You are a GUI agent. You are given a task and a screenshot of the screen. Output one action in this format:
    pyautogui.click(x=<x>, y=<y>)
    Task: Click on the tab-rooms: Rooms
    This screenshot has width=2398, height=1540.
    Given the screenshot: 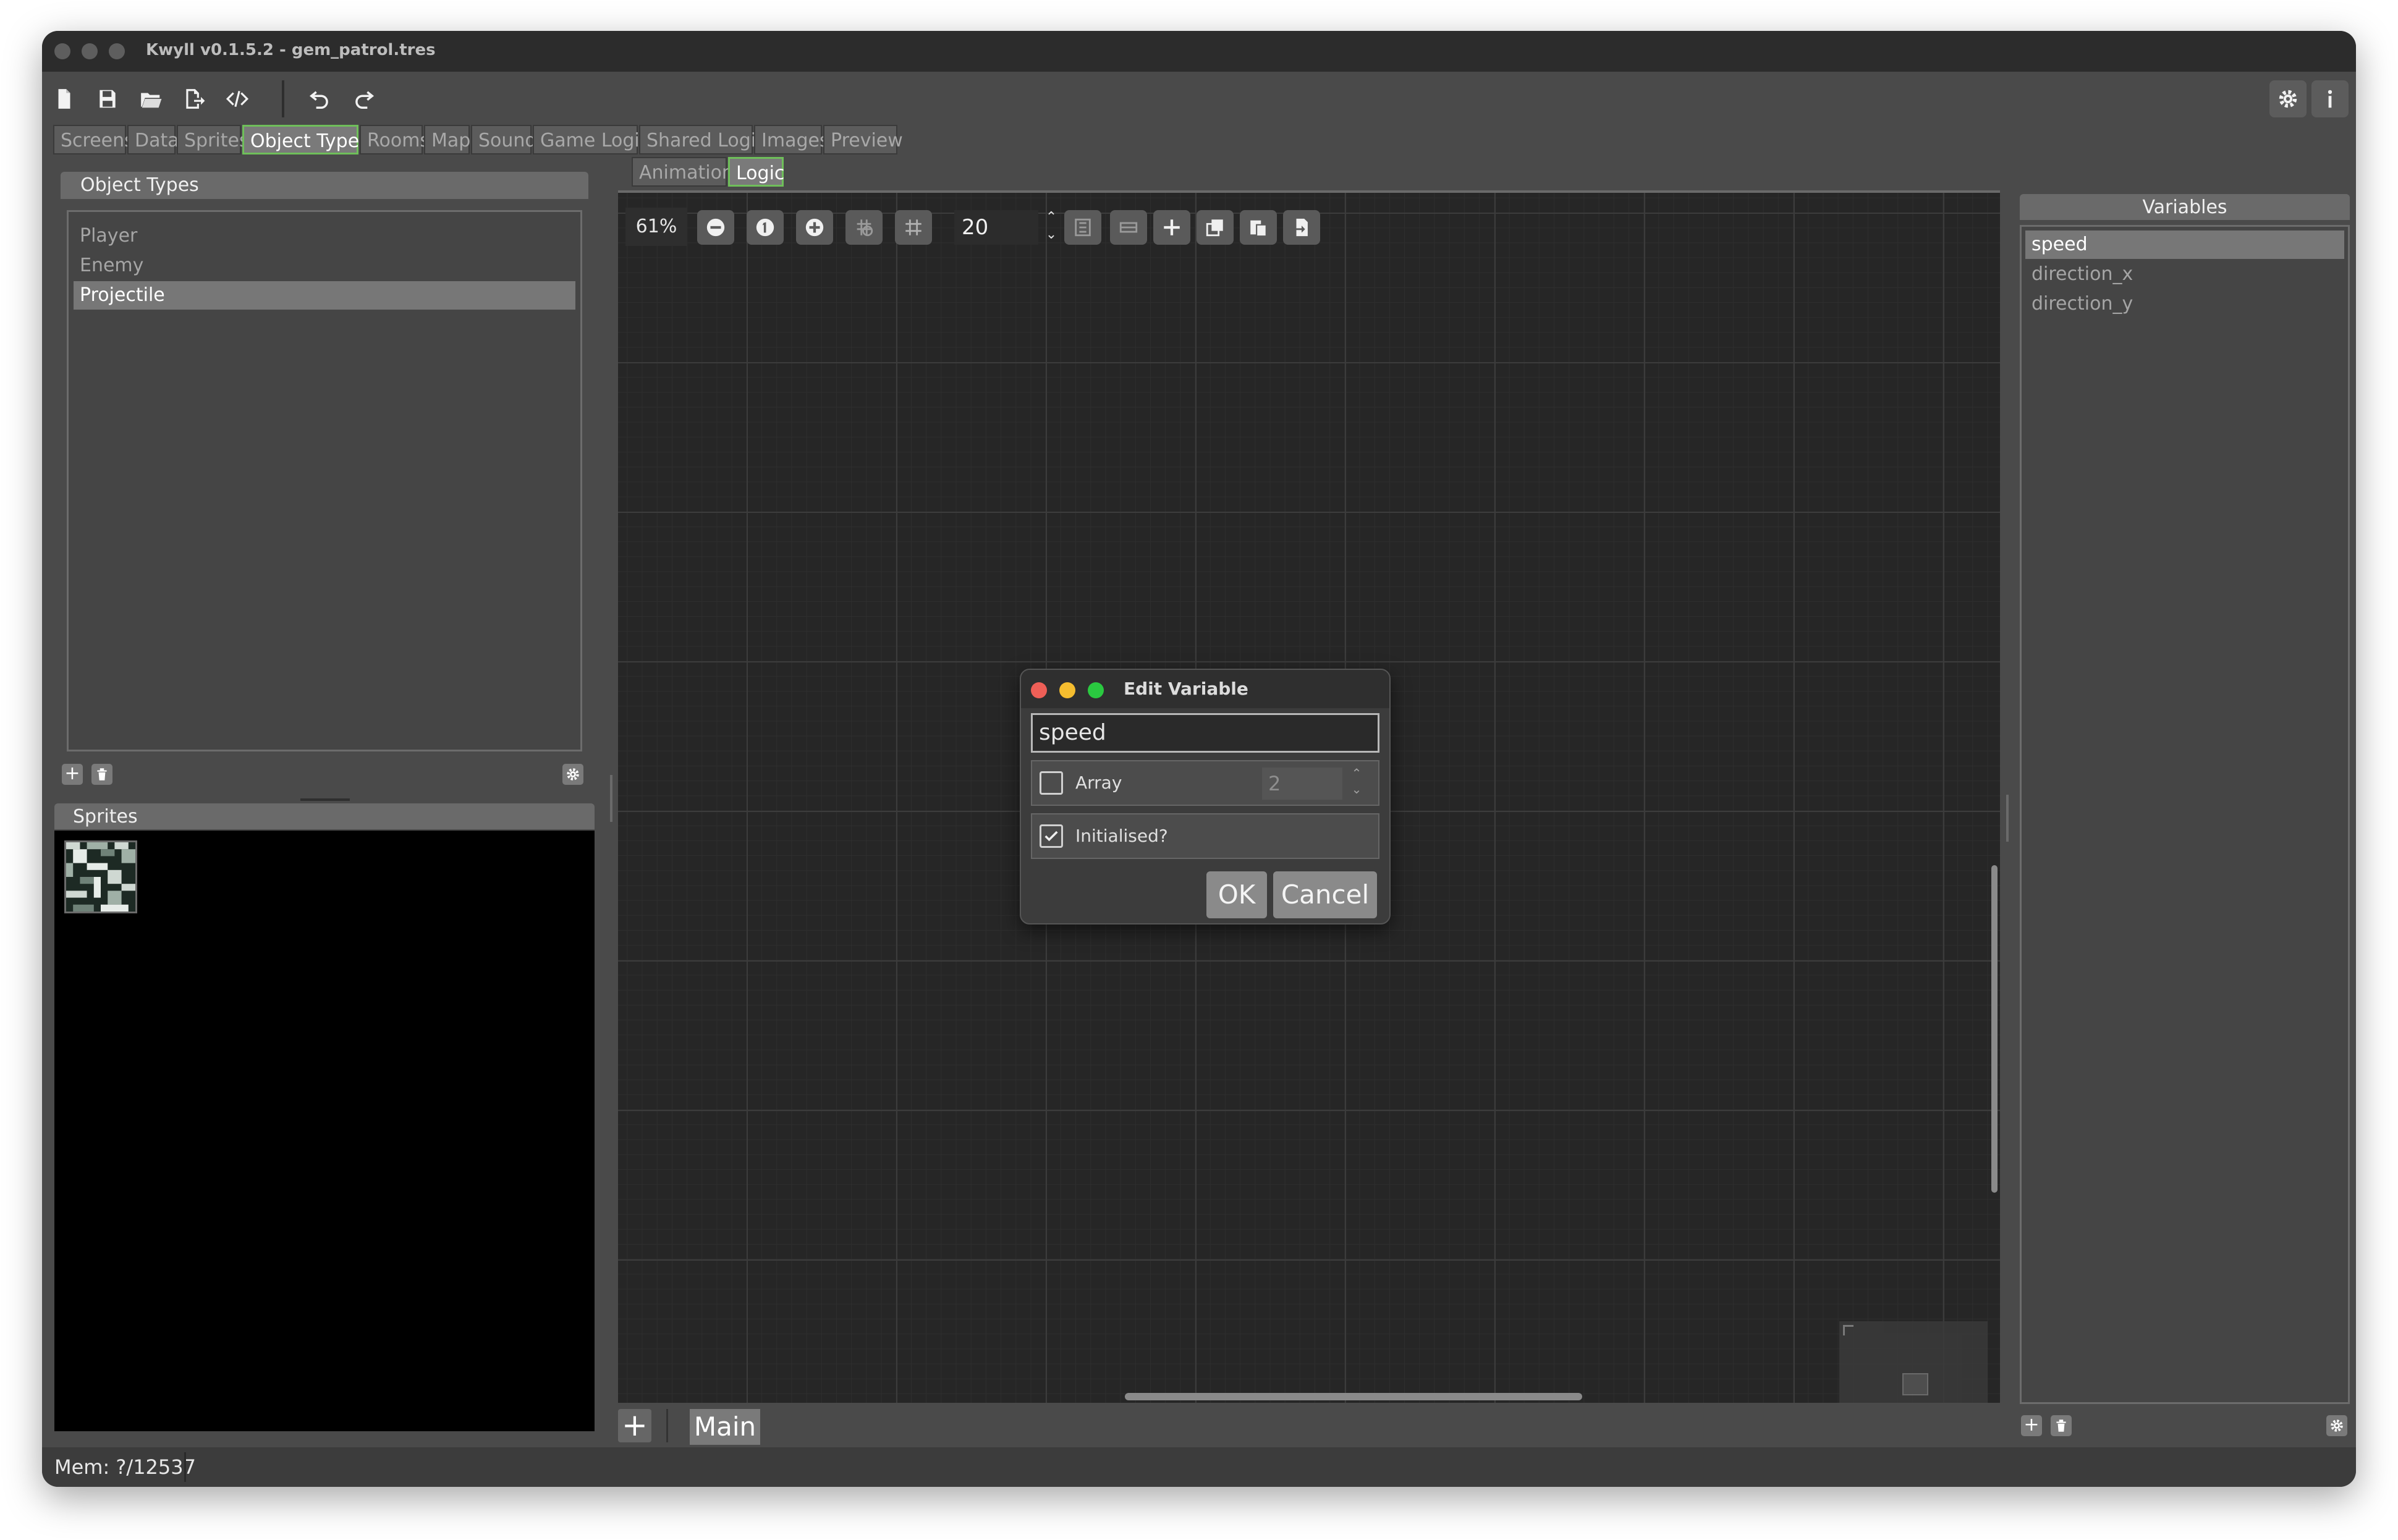 What is the action you would take?
    pyautogui.click(x=395, y=139)
    